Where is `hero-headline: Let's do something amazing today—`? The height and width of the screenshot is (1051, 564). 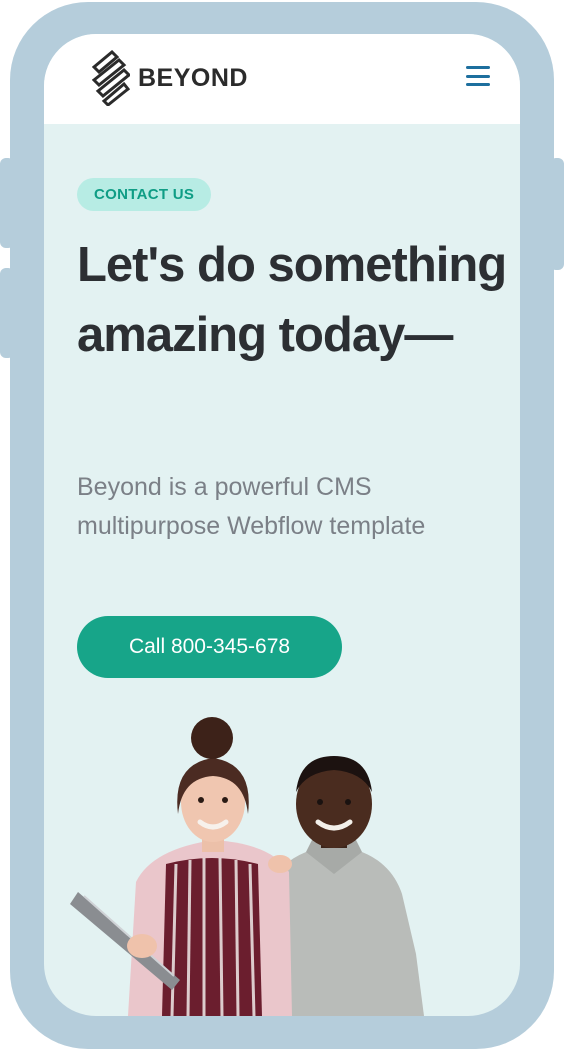 hero-headline: Let's do something amazing today— is located at coordinates (292, 300).